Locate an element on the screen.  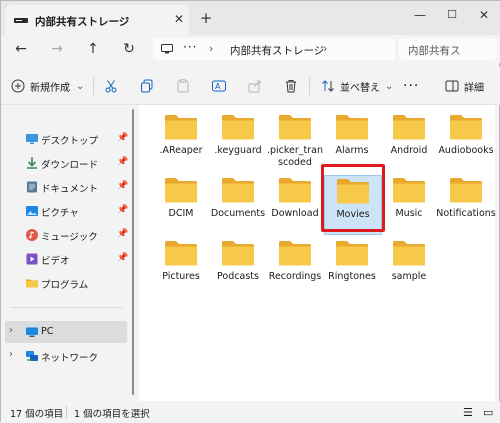
sidebar-item-label: ドキュメント is located at coordinates (70, 189).